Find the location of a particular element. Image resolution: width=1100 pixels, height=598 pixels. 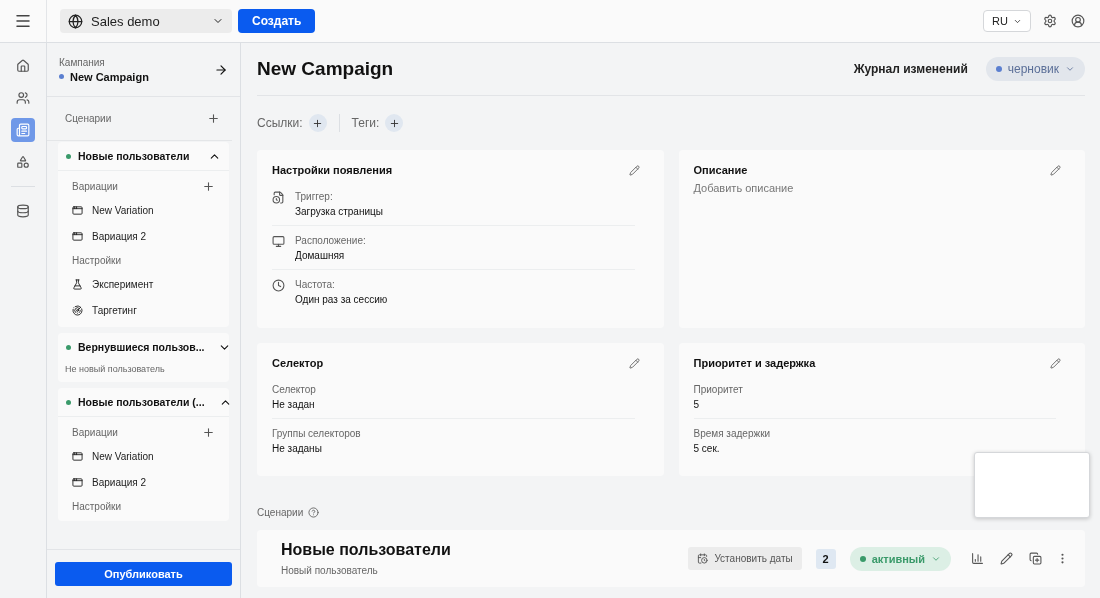

user-icon is located at coordinates (1078, 21).